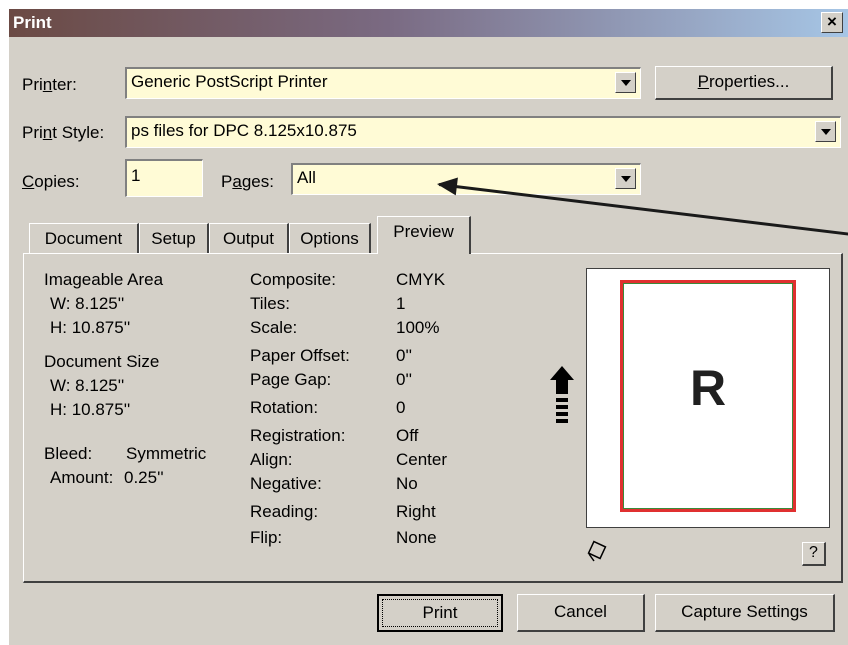  I want to click on setting-value: 1, so click(401, 303).